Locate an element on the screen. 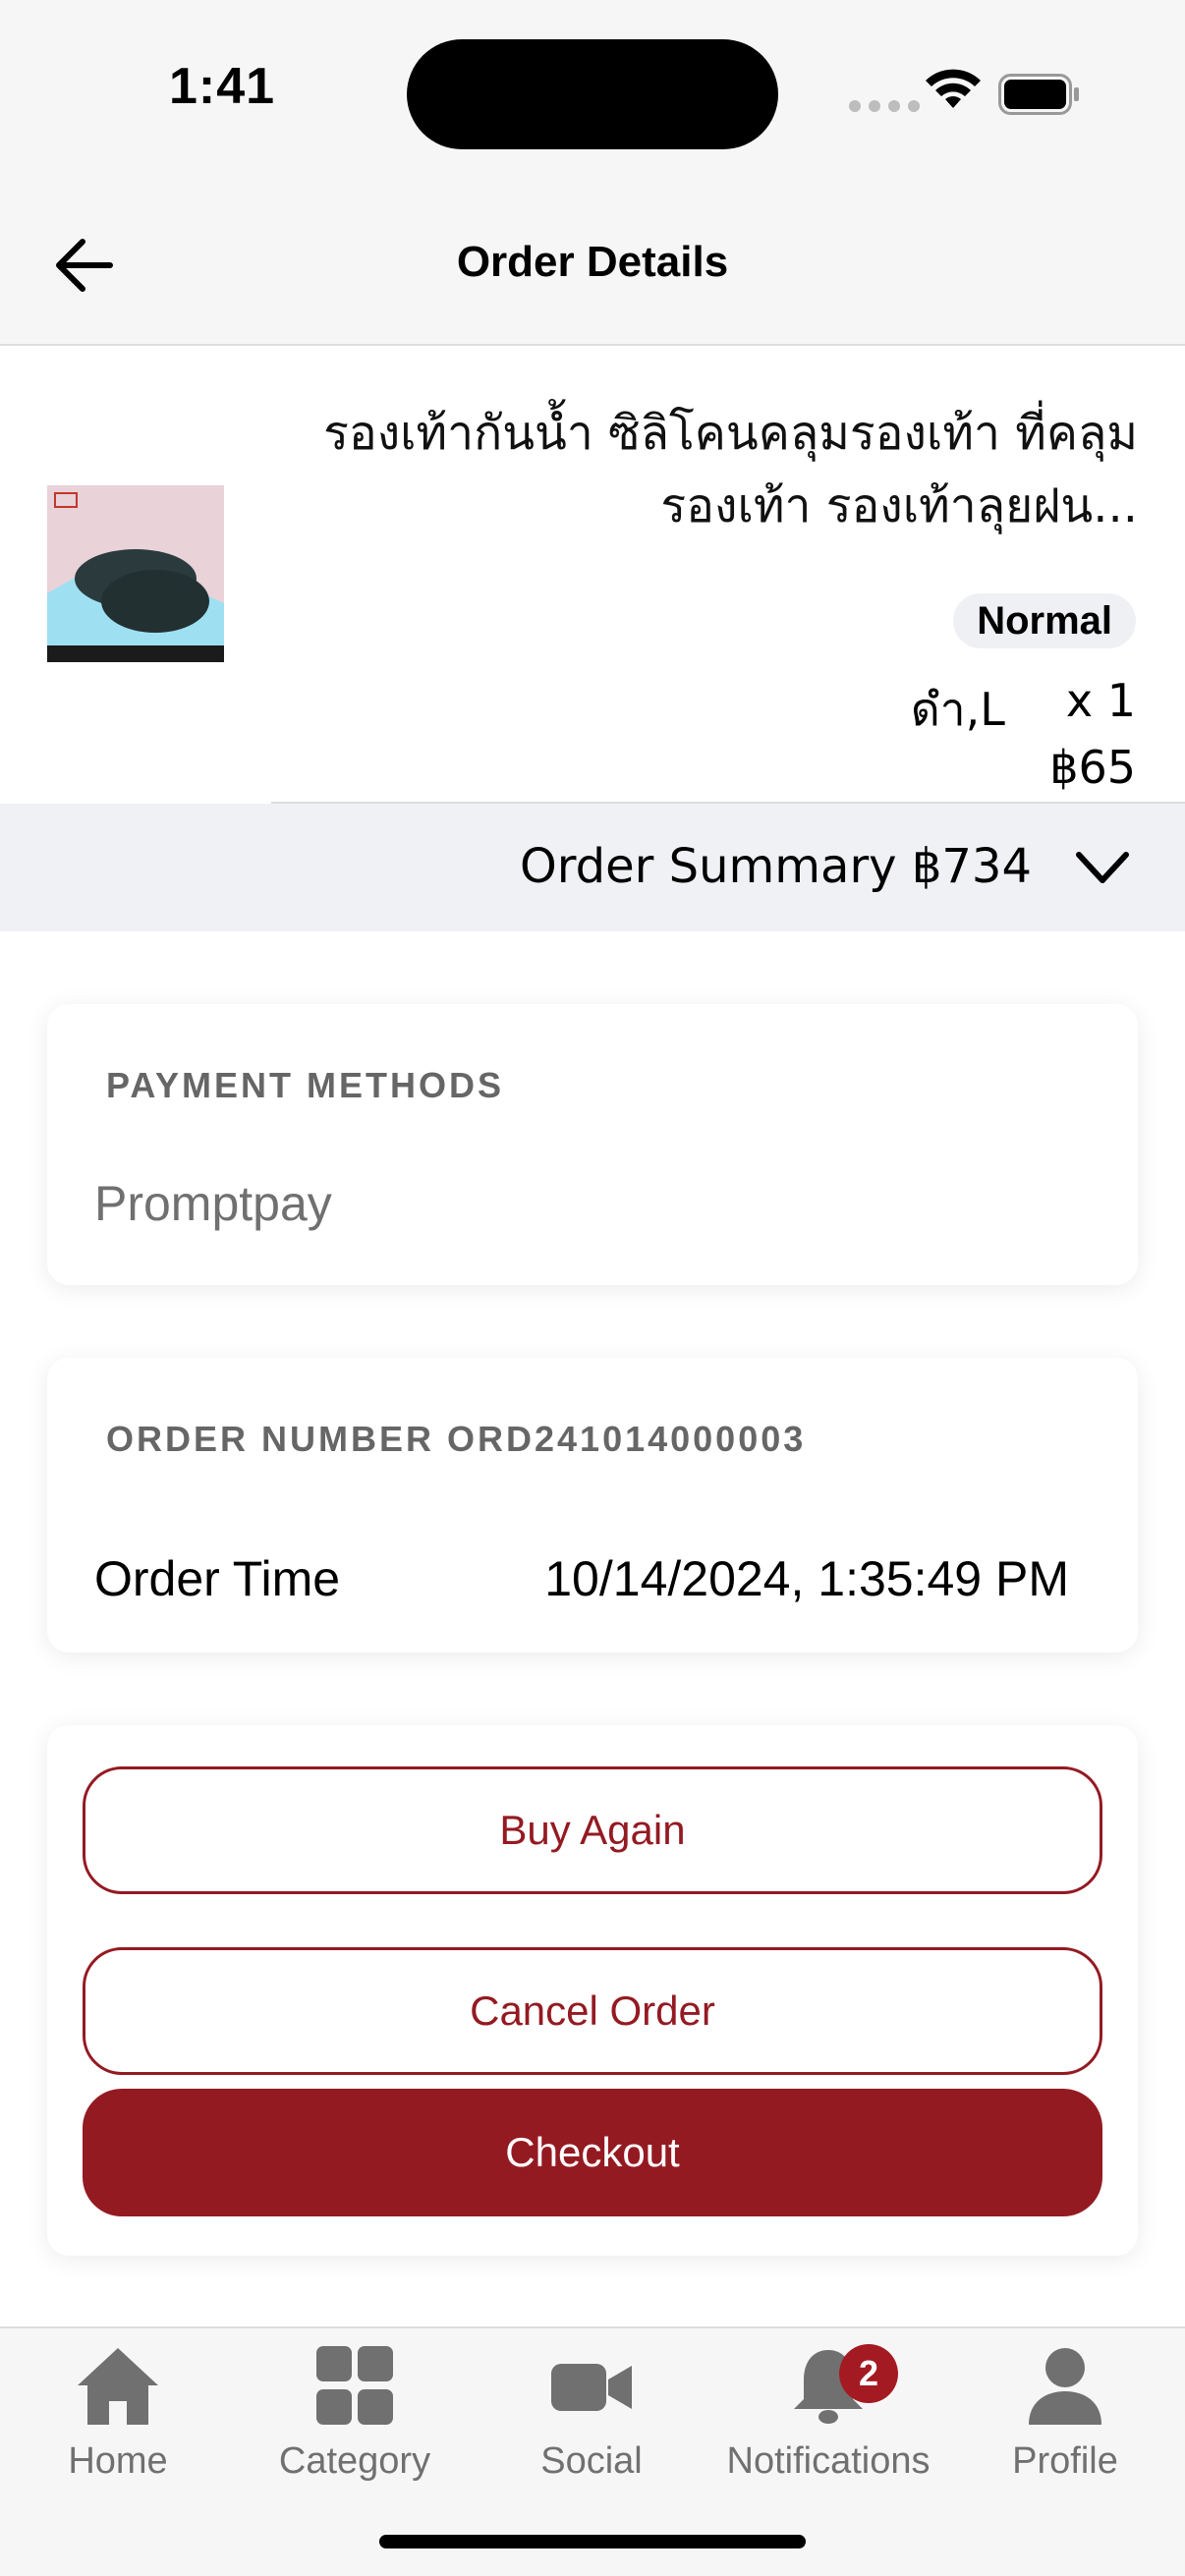 Image resolution: width=1185 pixels, height=2576 pixels. top-area: 1:41 Order Details is located at coordinates (592, 173).